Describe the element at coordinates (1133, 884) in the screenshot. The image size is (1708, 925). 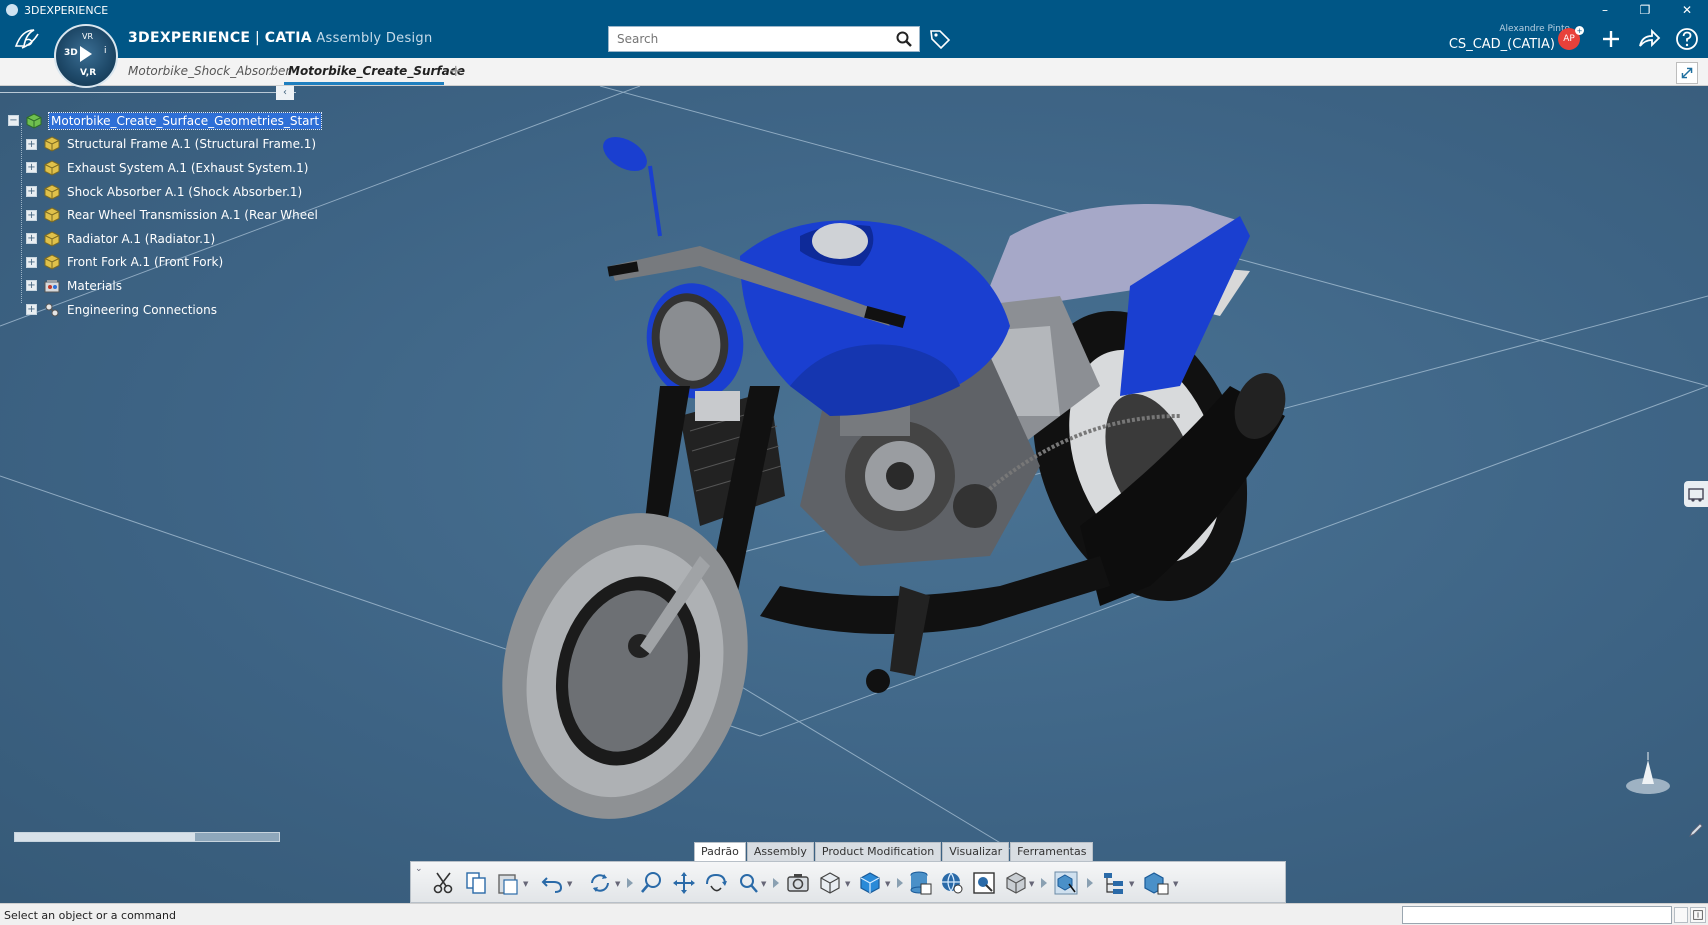
I see `tree-dropdown-icon: ▼` at that location.